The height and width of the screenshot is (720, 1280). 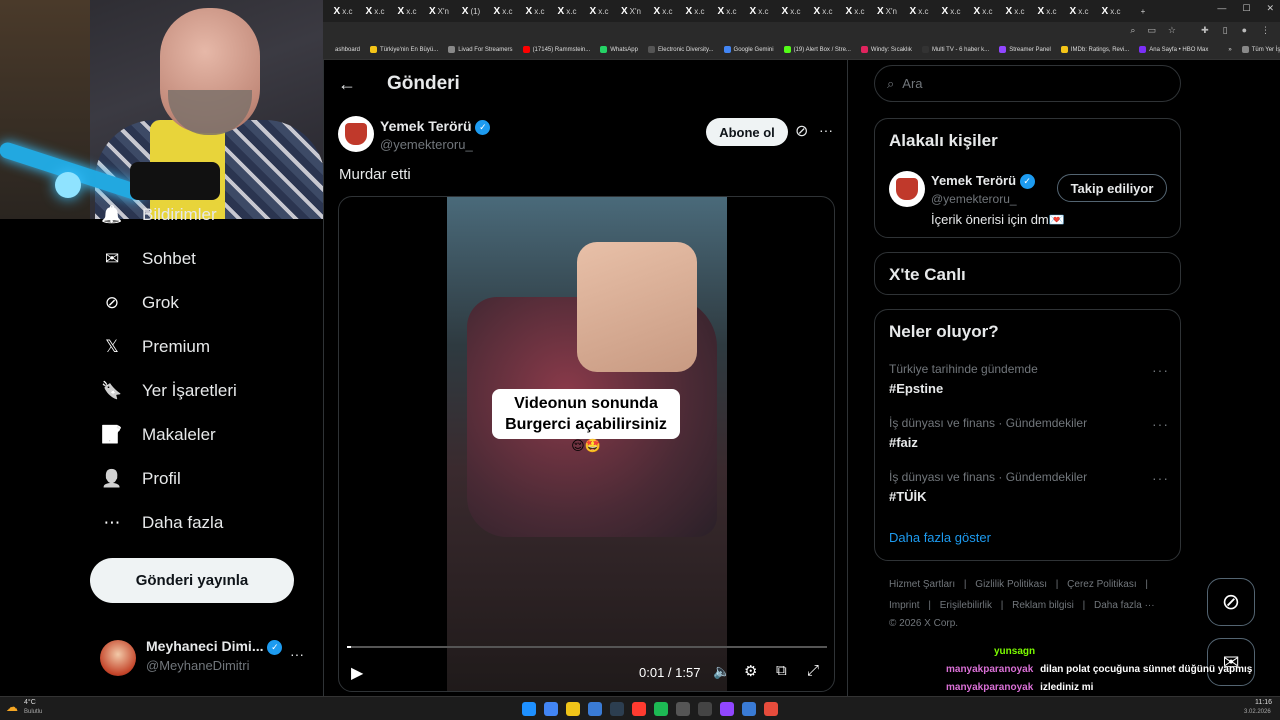 What do you see at coordinates (1043, 605) in the screenshot?
I see `footer-link: Reklam bilgisi` at bounding box center [1043, 605].